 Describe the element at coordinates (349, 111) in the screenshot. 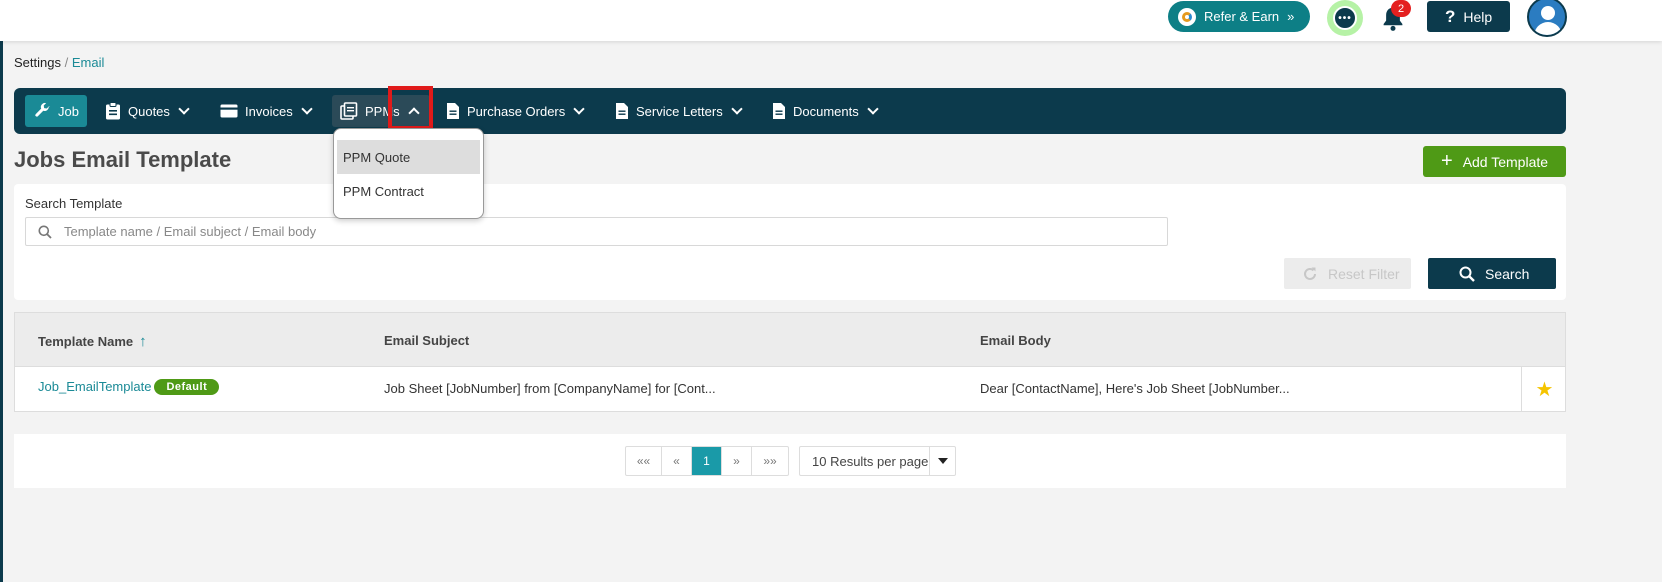

I see `stack-icon` at that location.